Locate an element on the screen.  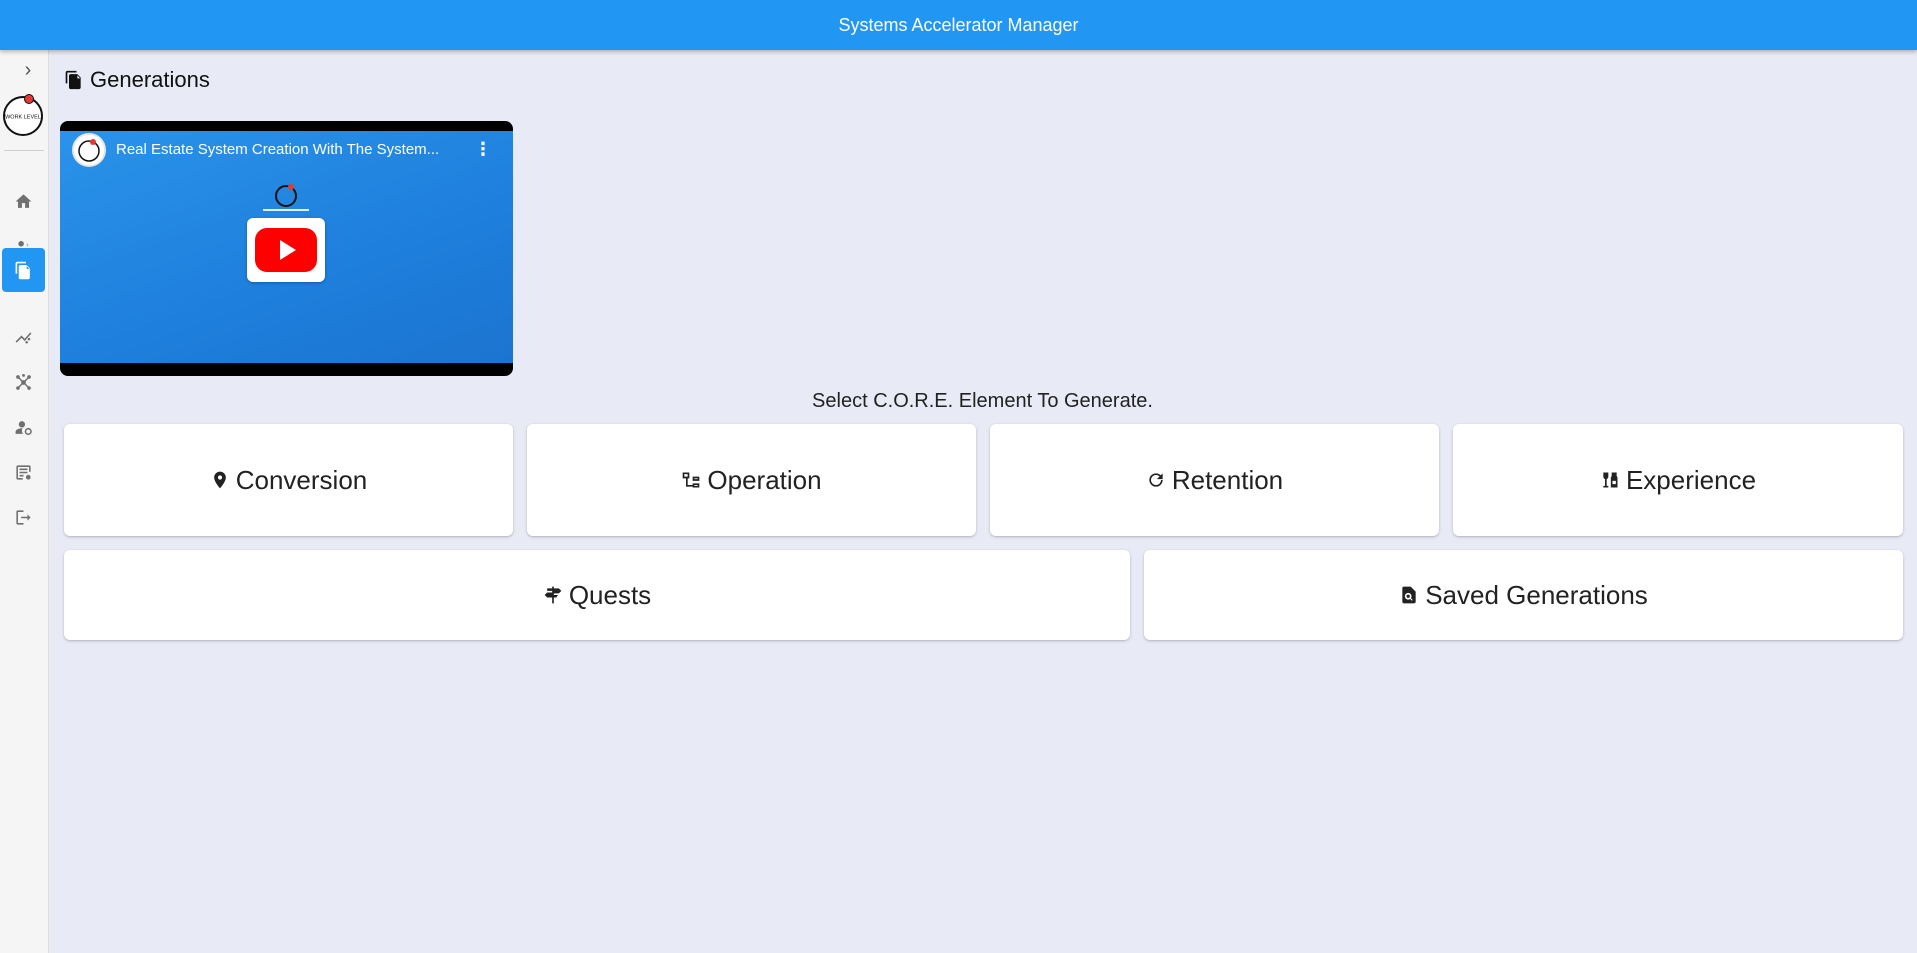
sidebar-item-home is located at coordinates (23, 201).